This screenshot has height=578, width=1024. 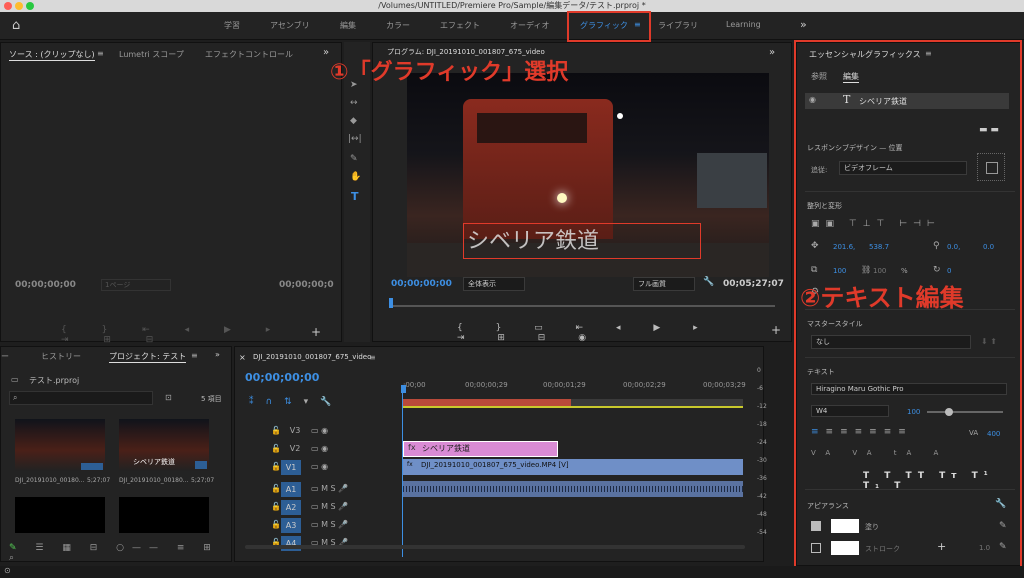 I want to click on close-window-icon, so click(x=8, y=6).